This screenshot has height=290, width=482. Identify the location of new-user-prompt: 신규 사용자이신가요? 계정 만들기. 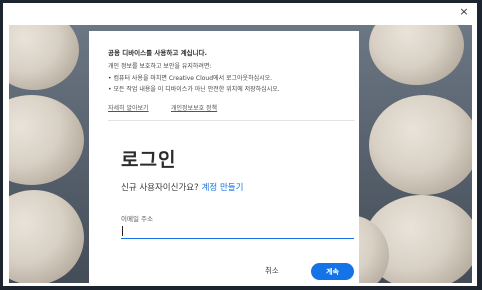
(182, 187).